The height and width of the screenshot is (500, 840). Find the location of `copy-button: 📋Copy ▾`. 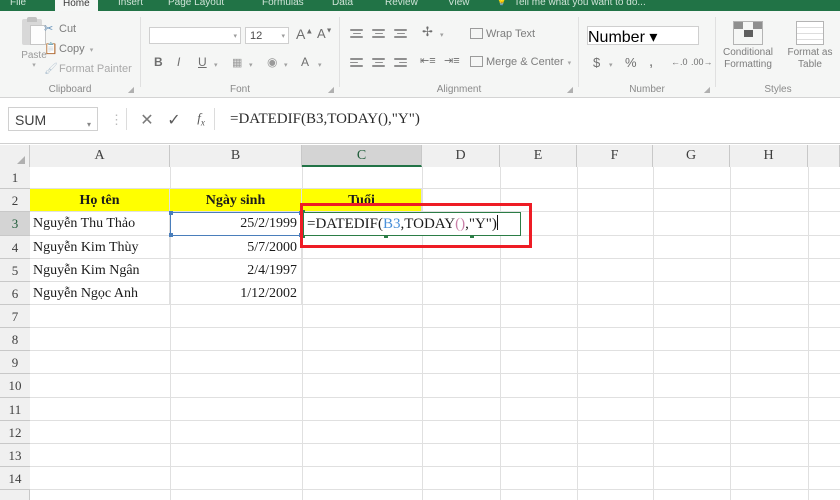

copy-button: 📋Copy ▾ is located at coordinates (68, 48).